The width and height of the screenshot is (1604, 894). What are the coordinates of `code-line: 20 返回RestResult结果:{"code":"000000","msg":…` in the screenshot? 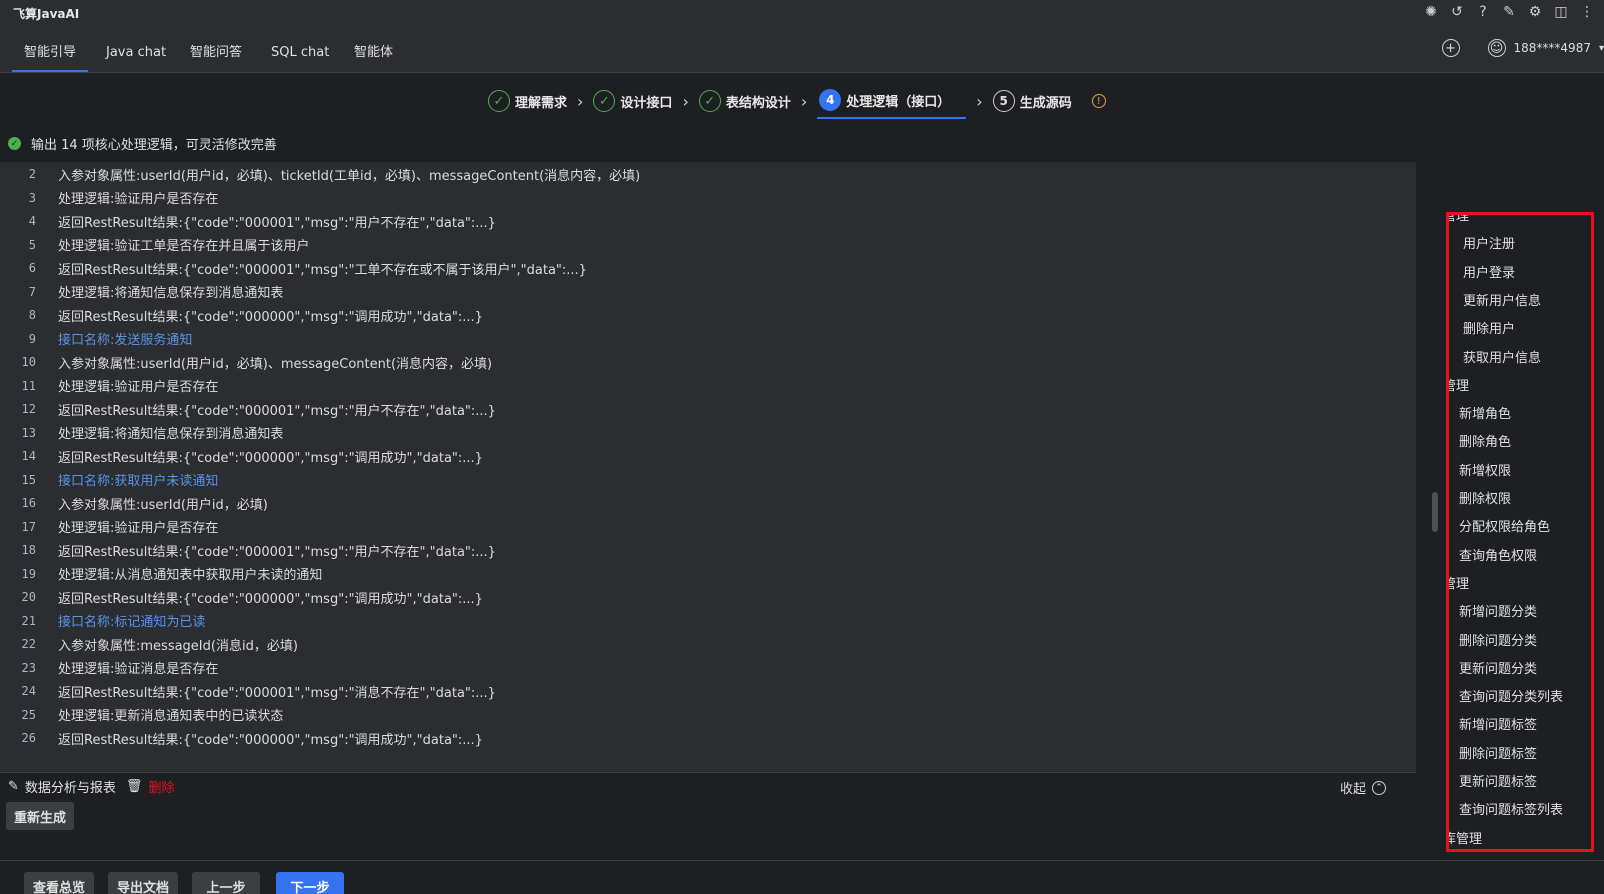 It's located at (708, 597).